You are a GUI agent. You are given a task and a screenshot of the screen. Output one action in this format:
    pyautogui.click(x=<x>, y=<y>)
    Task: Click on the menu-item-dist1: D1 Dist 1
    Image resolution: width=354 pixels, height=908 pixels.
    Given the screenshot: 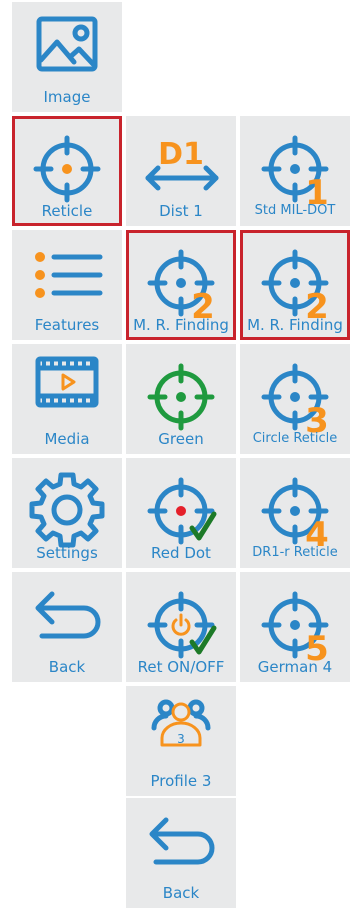 What is the action you would take?
    pyautogui.click(x=181, y=171)
    